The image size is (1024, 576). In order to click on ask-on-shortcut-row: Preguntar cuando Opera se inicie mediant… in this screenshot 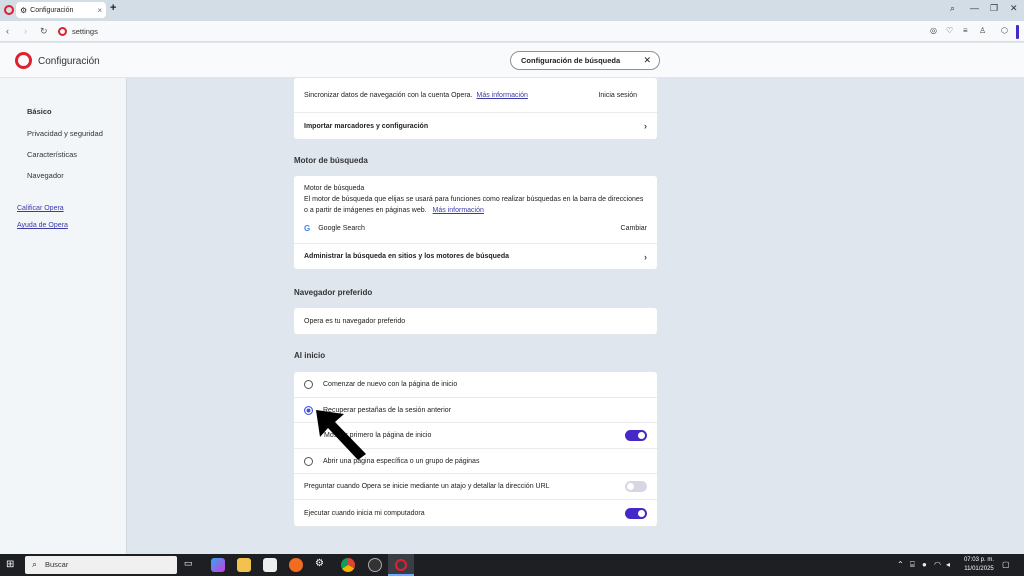, I will do `click(475, 487)`.